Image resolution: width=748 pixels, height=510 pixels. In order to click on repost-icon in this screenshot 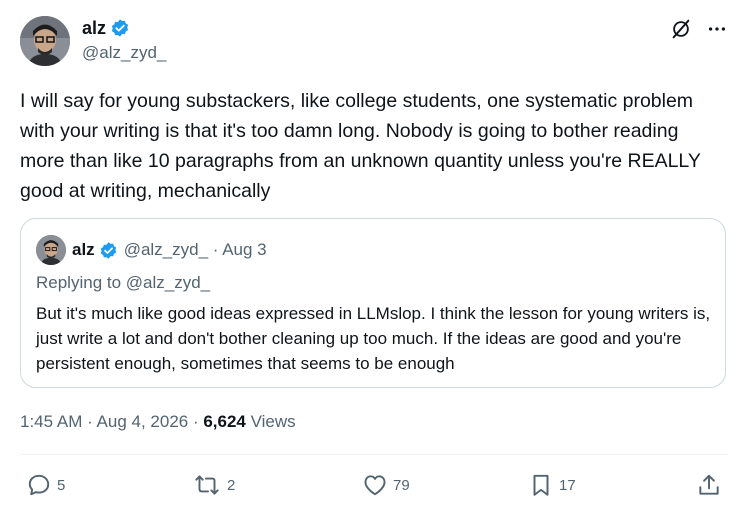, I will do `click(207, 485)`.